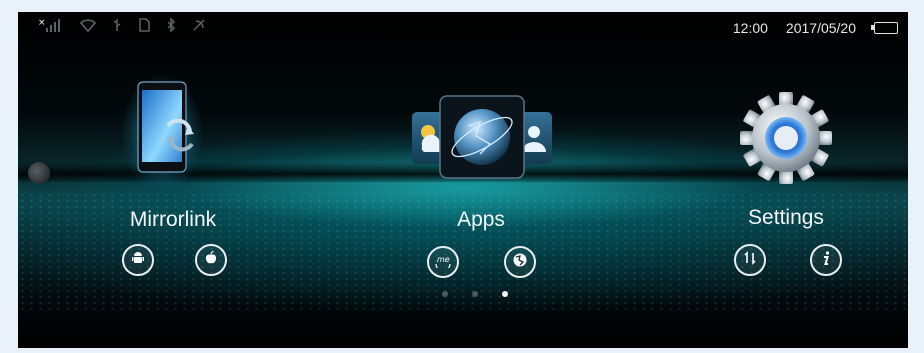 The width and height of the screenshot is (924, 353). I want to click on usb-icon, so click(117, 25).